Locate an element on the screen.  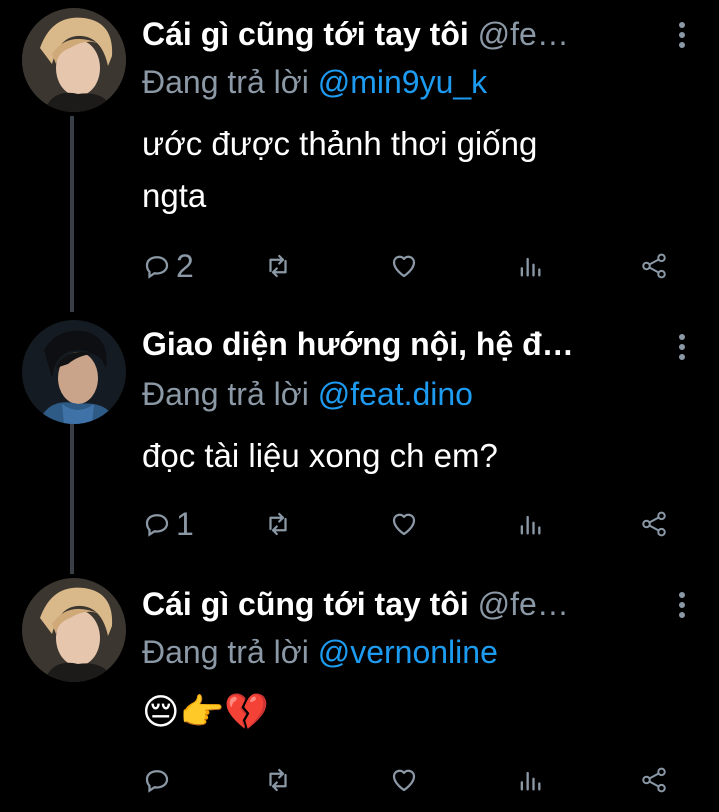
tweet-emoji-line: 😔👉💔 is located at coordinates (206, 711).